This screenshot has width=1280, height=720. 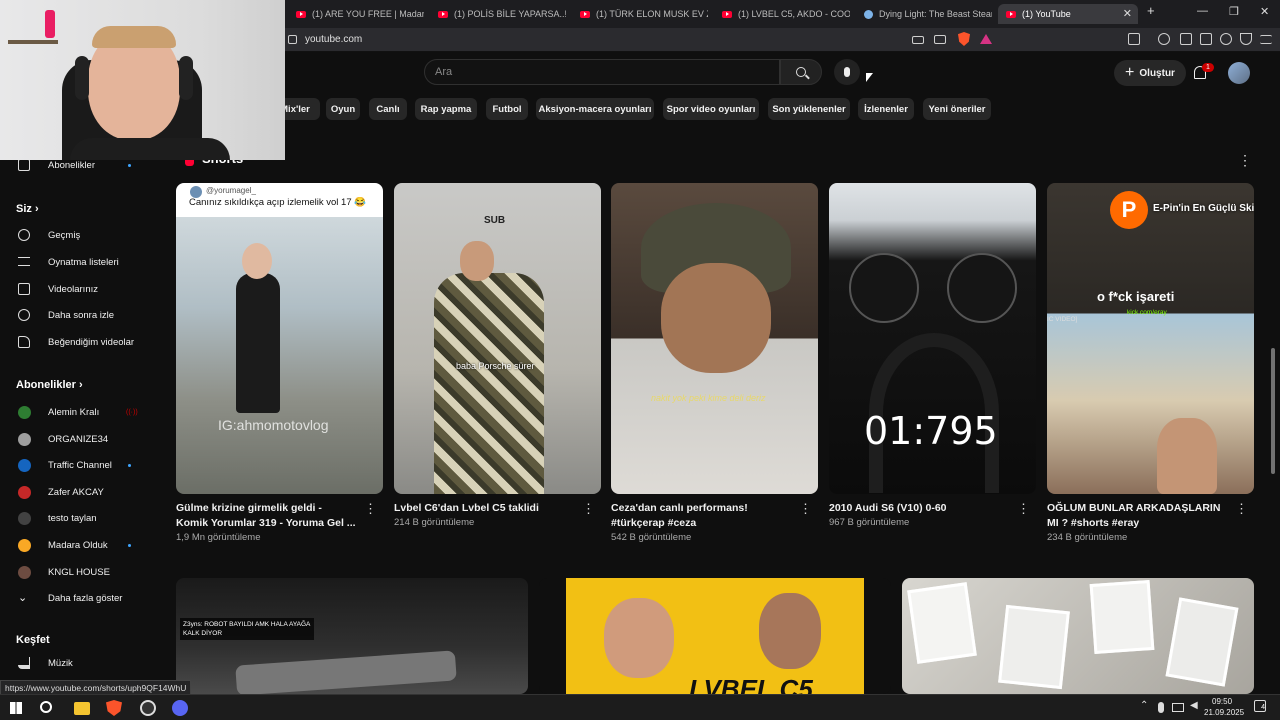 What do you see at coordinates (27, 209) in the screenshot?
I see `section-heading-you: Siz ›` at bounding box center [27, 209].